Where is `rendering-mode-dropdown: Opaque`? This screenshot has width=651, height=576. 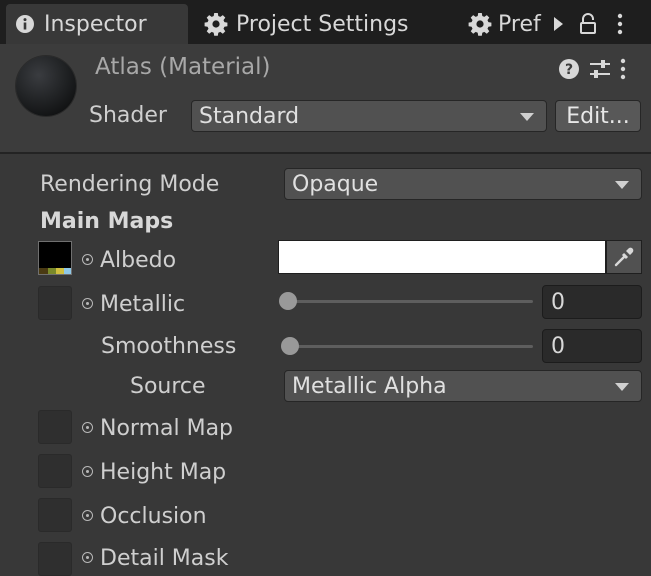
rendering-mode-dropdown: Opaque is located at coordinates (463, 184).